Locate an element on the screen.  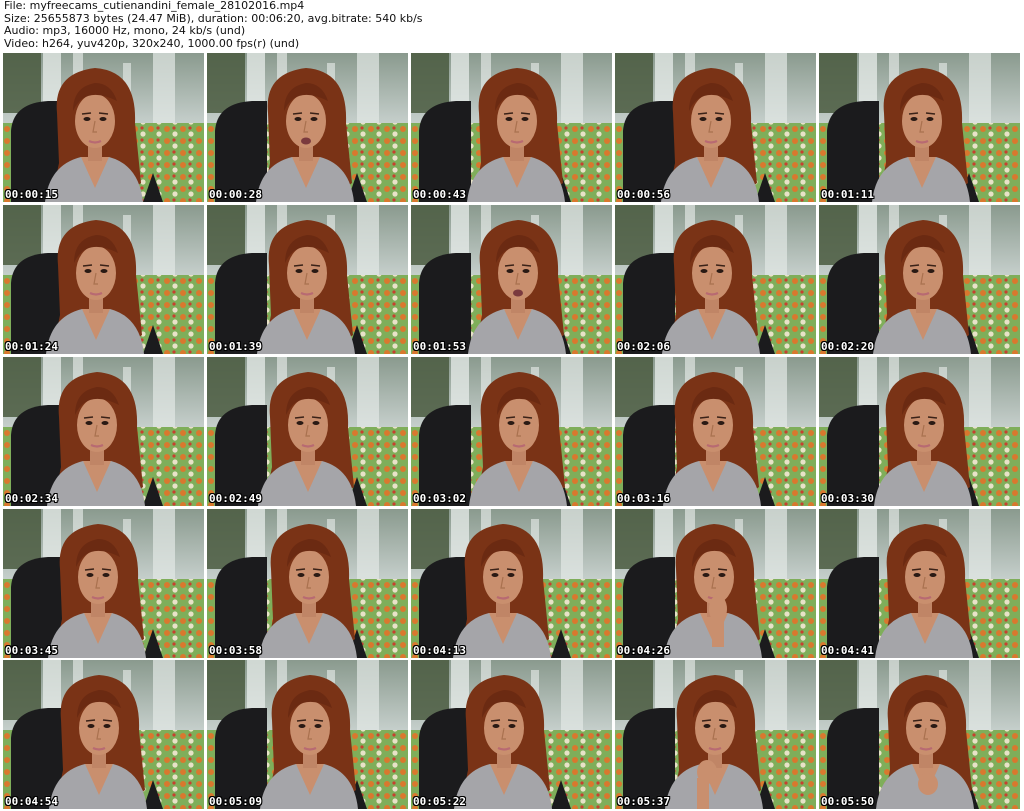
video-thumbnail: 00:02:49 is located at coordinates (307, 431).